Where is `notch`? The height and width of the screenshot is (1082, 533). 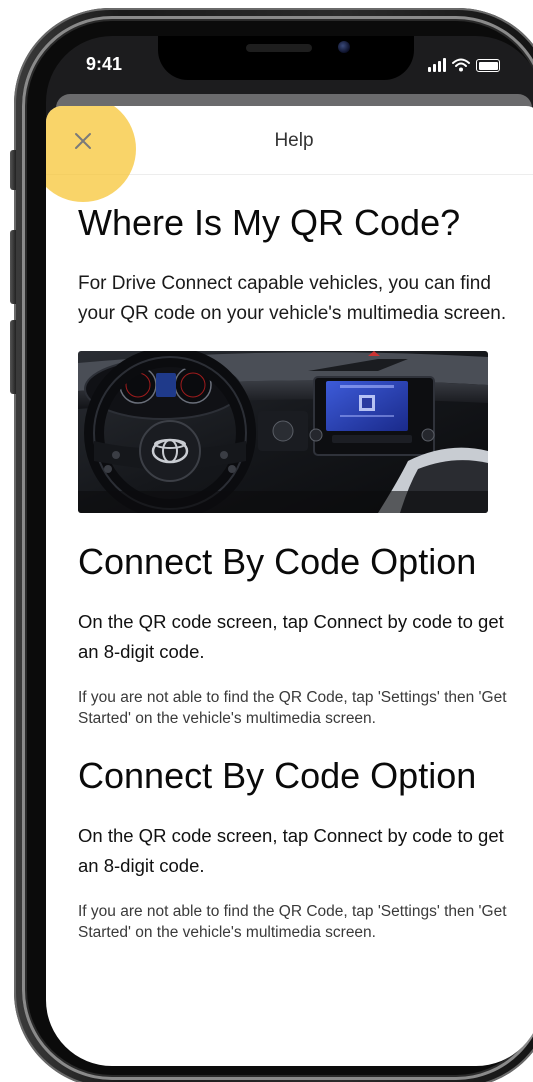 notch is located at coordinates (286, 58).